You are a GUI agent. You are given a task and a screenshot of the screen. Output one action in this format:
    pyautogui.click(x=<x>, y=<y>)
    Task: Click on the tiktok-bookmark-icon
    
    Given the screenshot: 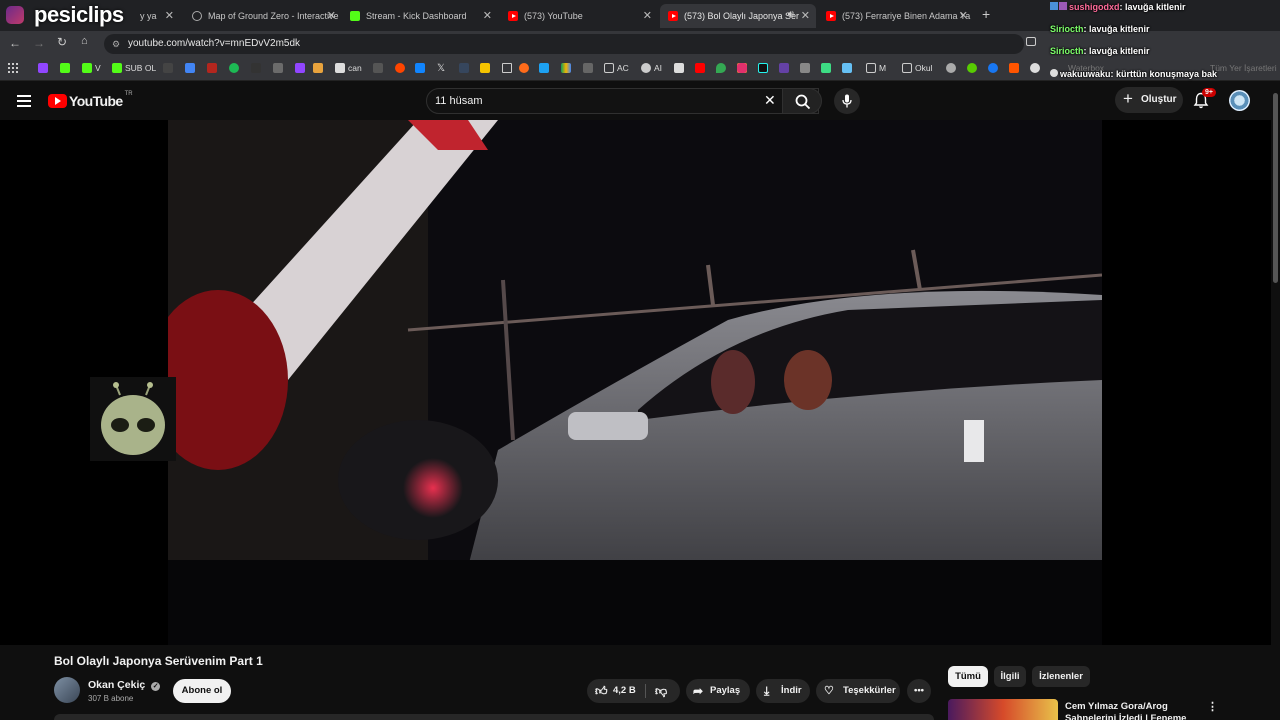 What is the action you would take?
    pyautogui.click(x=763, y=68)
    